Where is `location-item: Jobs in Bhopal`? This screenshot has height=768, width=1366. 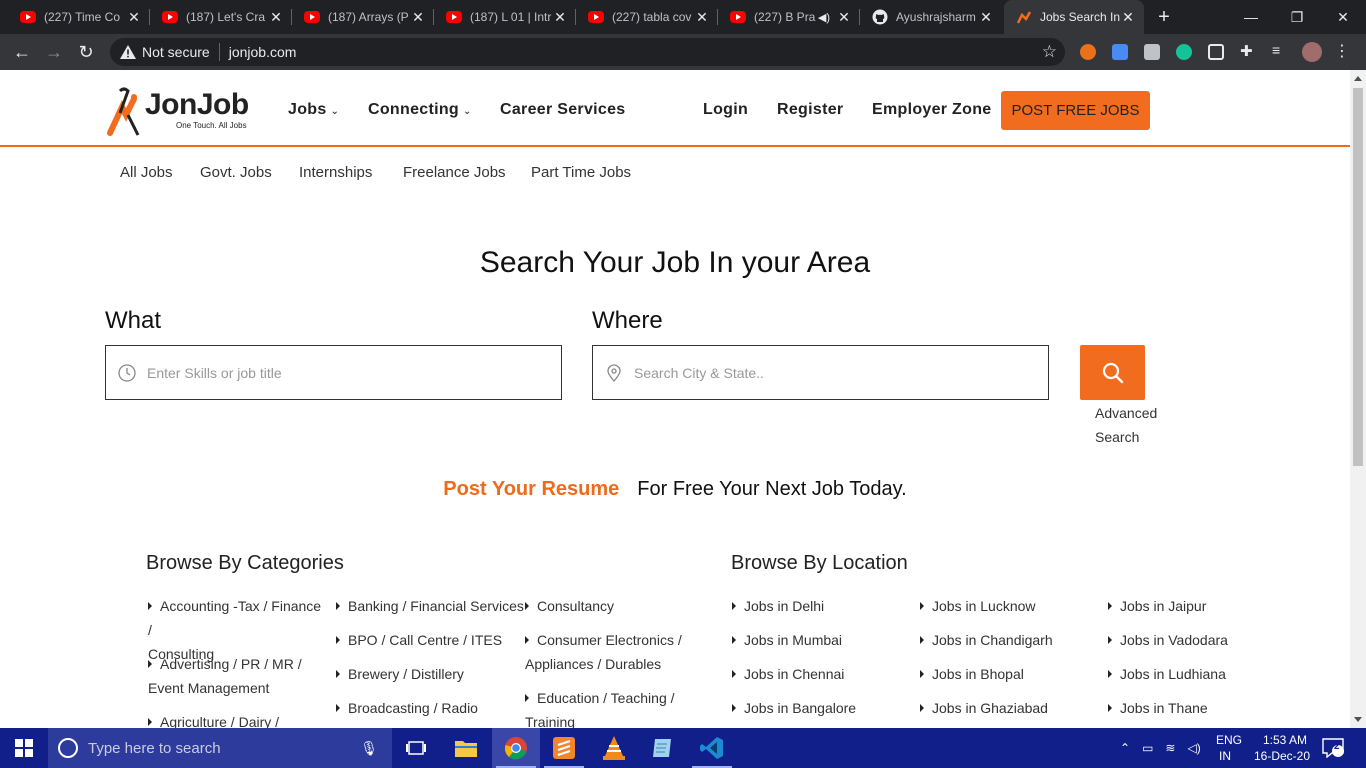
location-item: Jobs in Bhopal is located at coordinates (972, 674).